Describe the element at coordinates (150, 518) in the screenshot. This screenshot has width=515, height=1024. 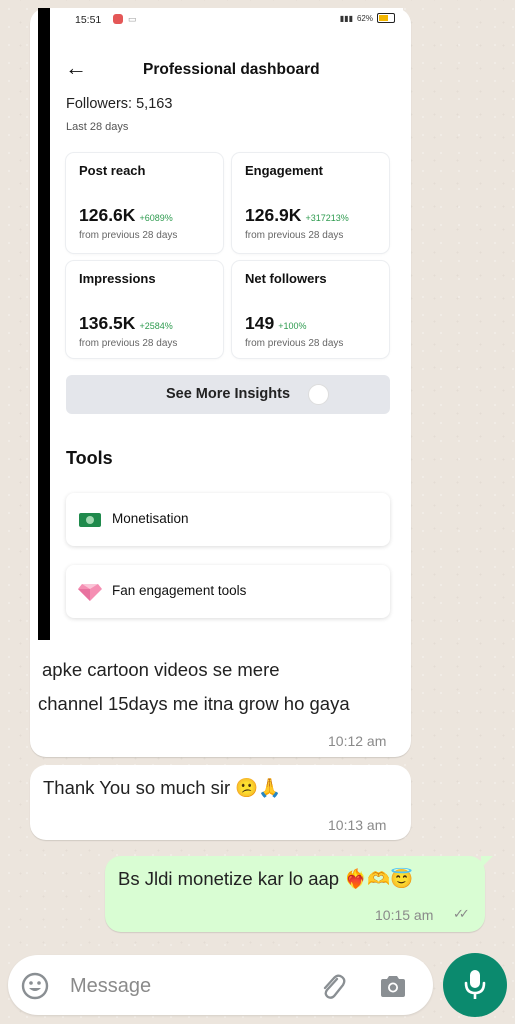
I see `tool-label: Monetisation` at that location.